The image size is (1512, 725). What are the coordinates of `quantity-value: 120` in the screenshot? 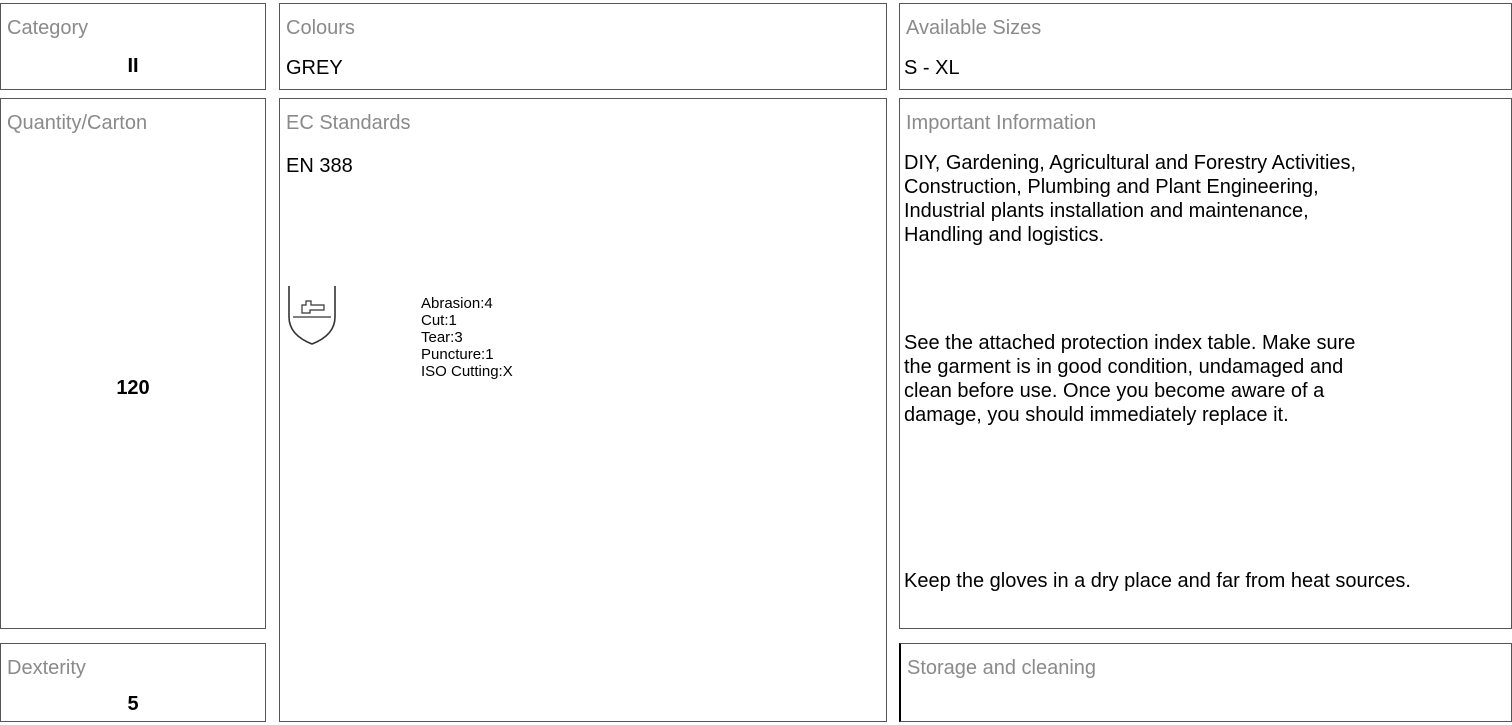 It's located at (133, 388).